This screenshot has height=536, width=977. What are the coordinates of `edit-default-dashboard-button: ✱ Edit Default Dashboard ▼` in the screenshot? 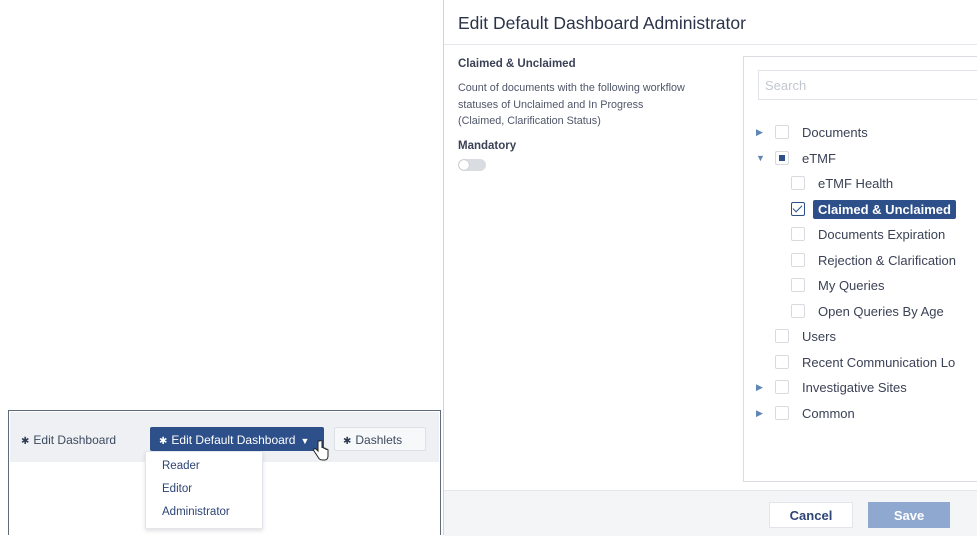 It's located at (237, 439).